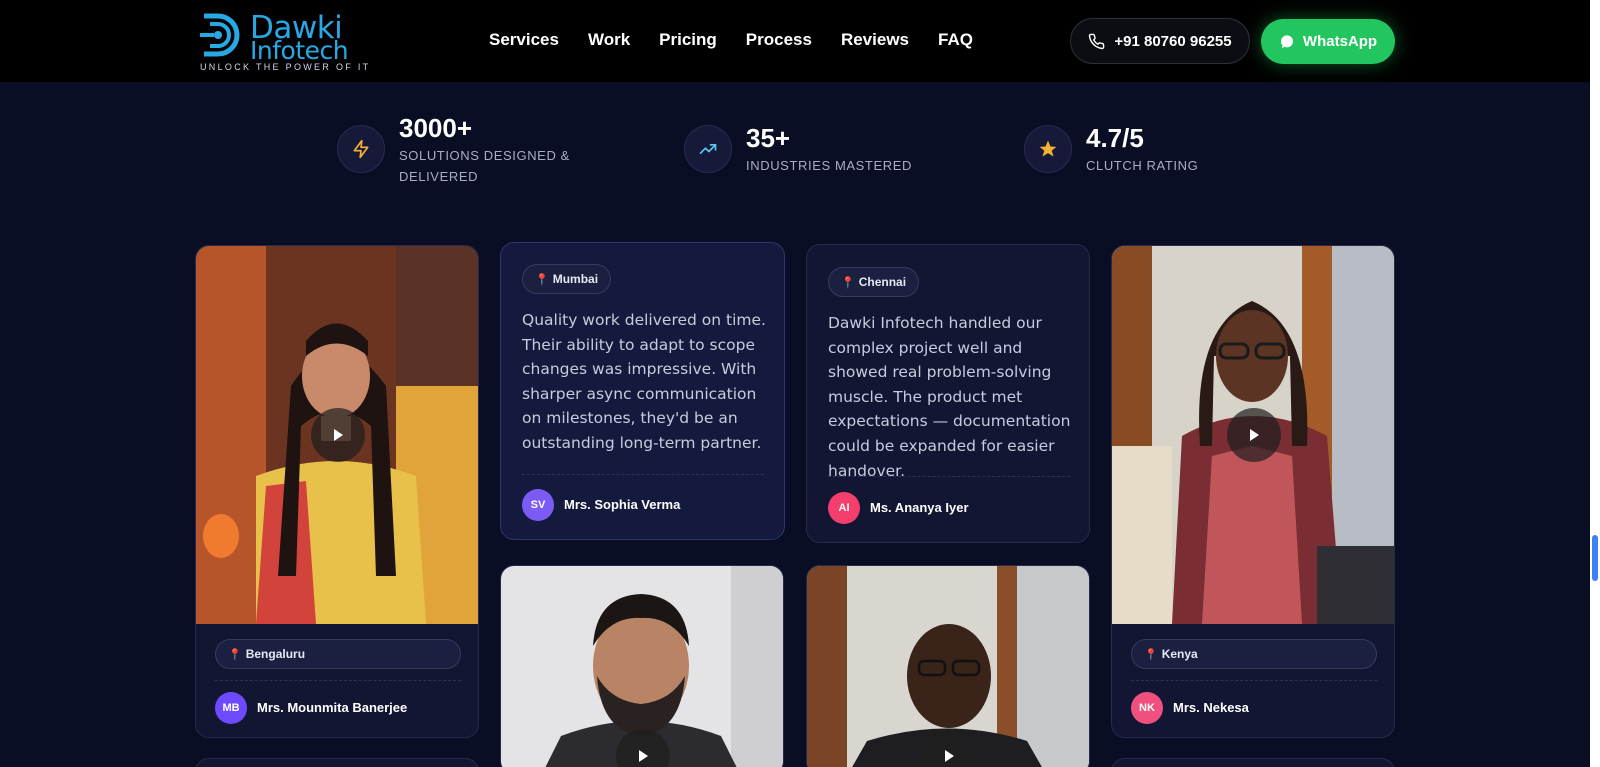 This screenshot has width=1600, height=767. I want to click on phone-icon, so click(1097, 41).